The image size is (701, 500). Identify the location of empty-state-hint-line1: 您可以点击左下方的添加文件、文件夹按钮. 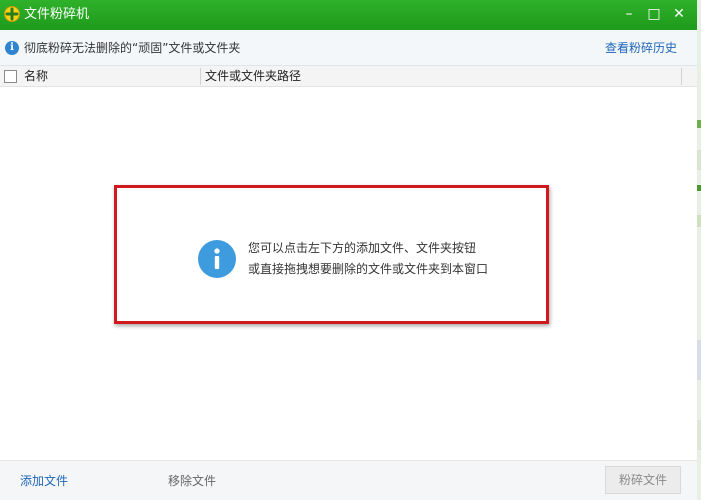
(362, 248).